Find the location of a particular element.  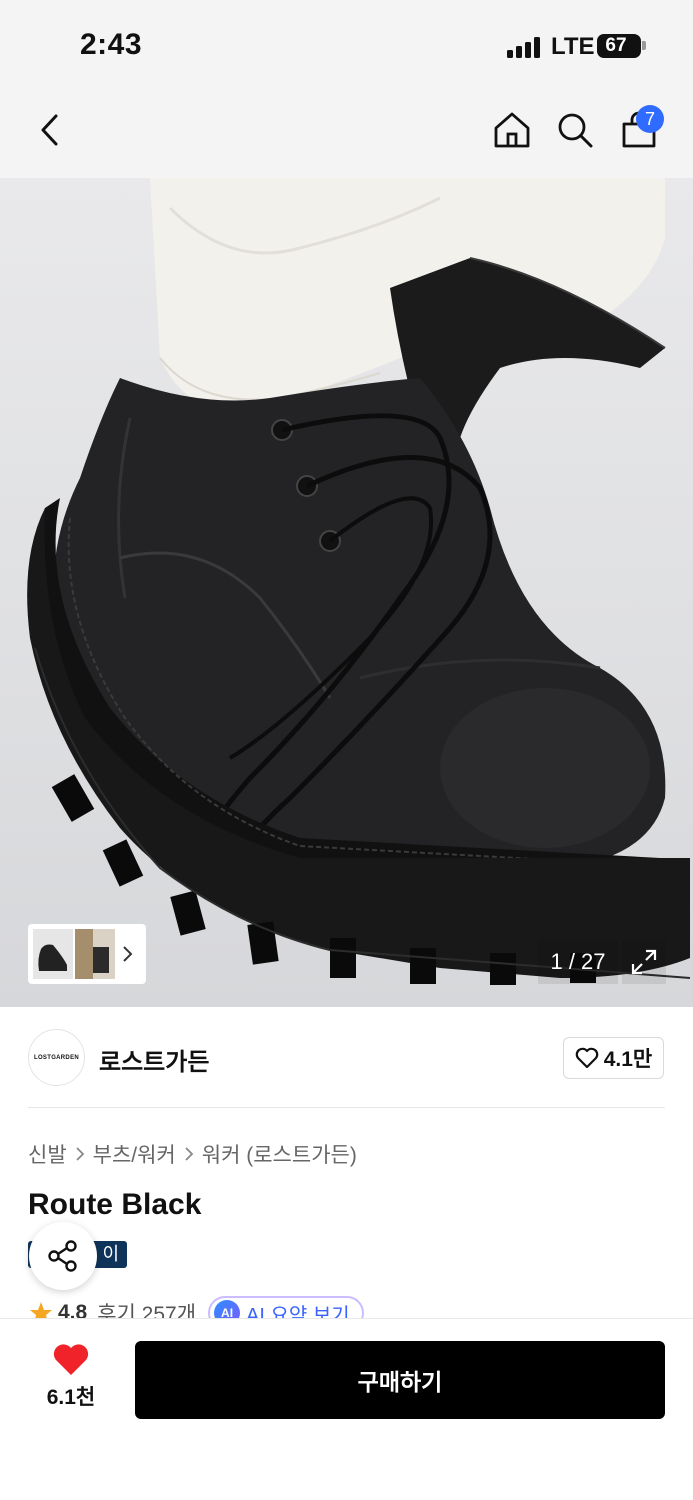

expand-button is located at coordinates (644, 962).